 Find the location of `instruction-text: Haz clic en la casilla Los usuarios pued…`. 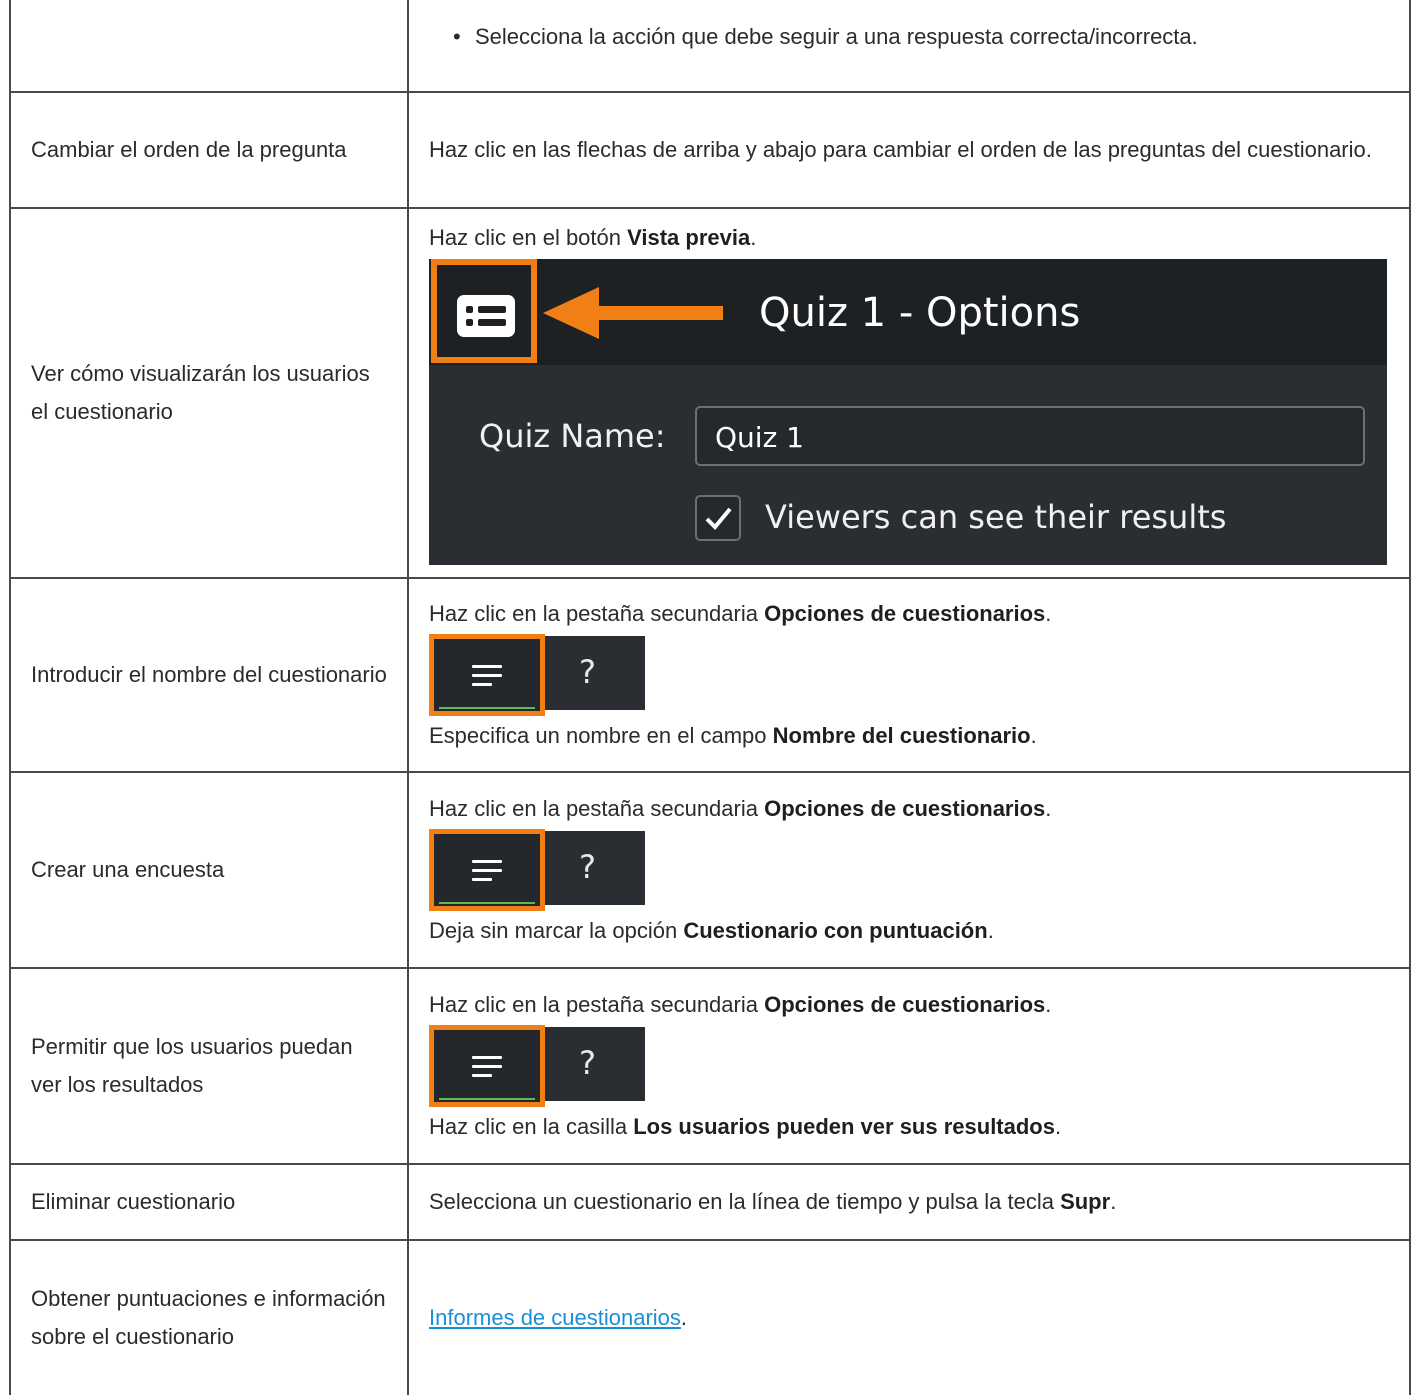

instruction-text: Haz clic en la casilla Los usuarios pued… is located at coordinates (745, 1126).